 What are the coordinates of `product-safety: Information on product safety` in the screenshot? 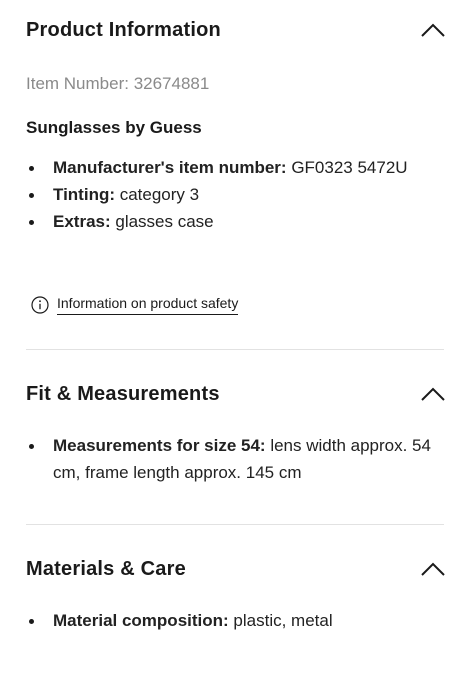 It's located at (235, 305).